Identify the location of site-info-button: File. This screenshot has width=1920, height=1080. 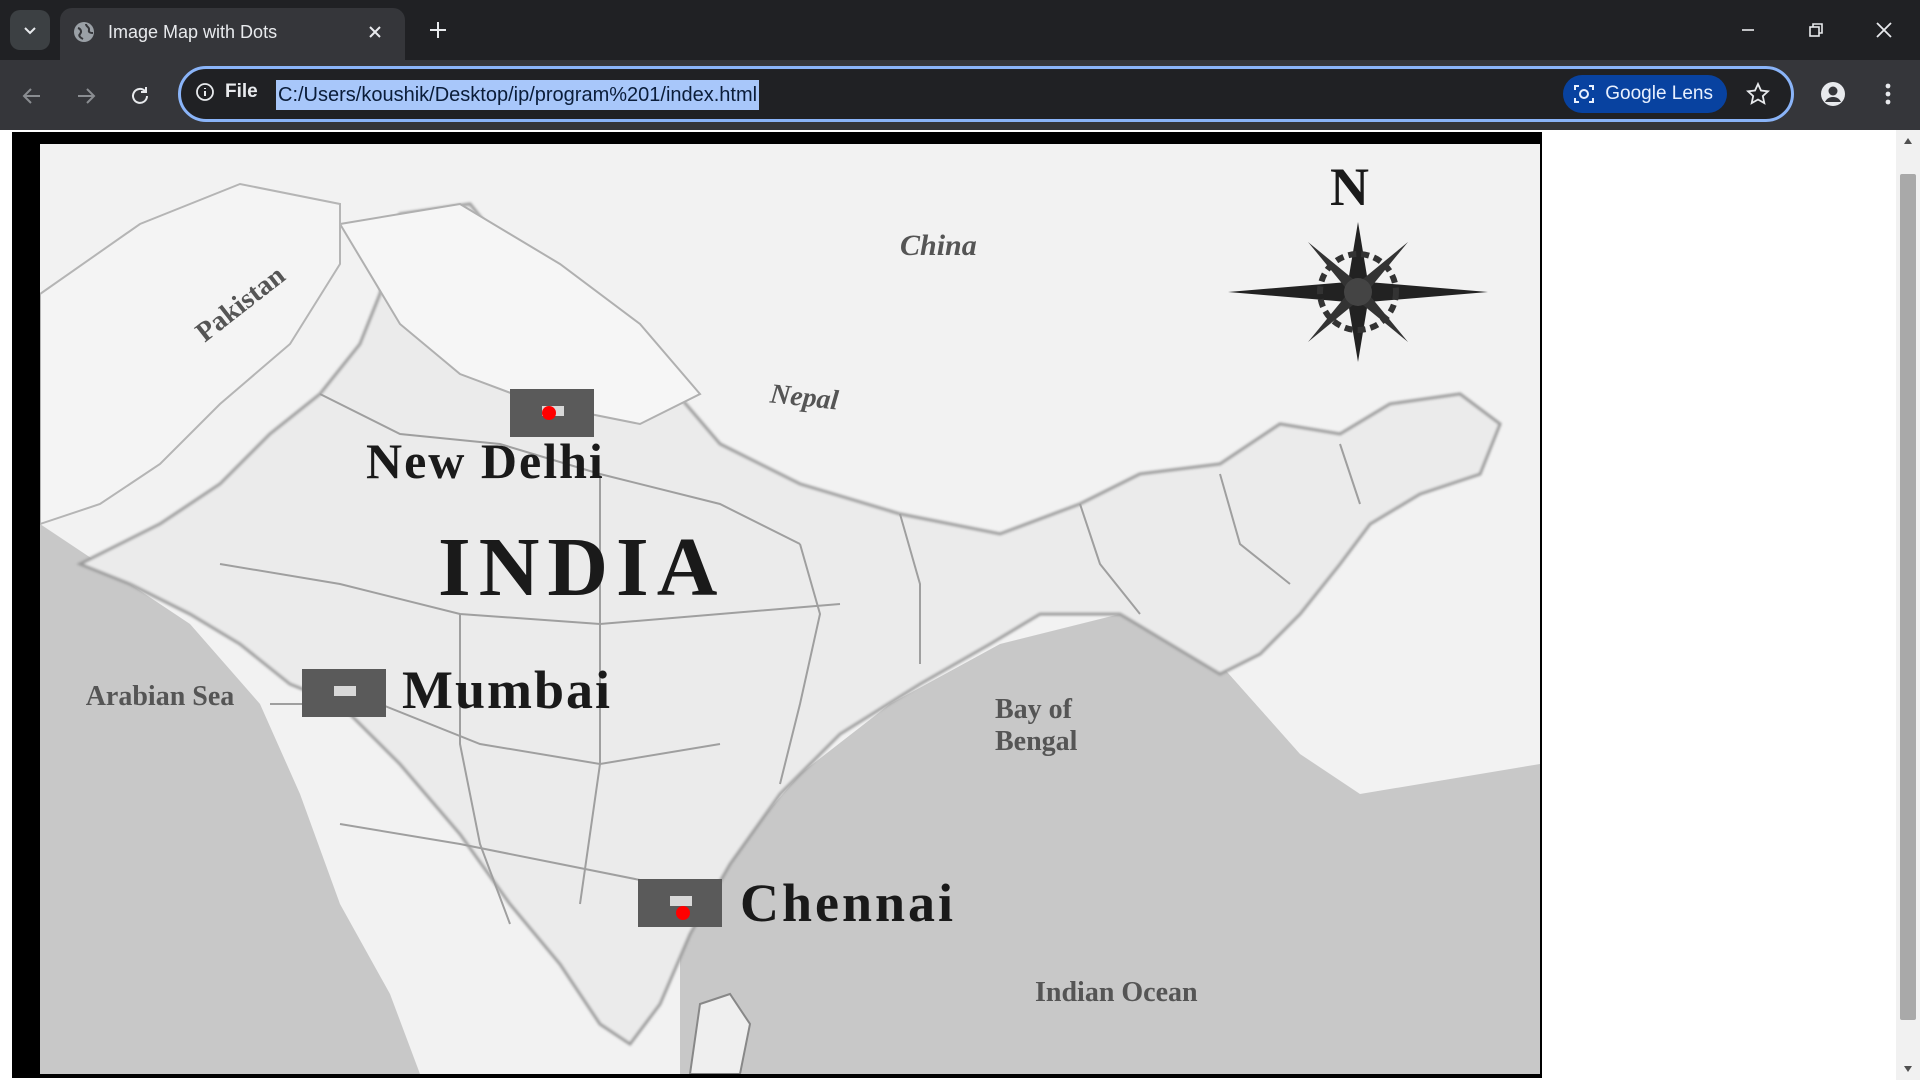
(226, 92).